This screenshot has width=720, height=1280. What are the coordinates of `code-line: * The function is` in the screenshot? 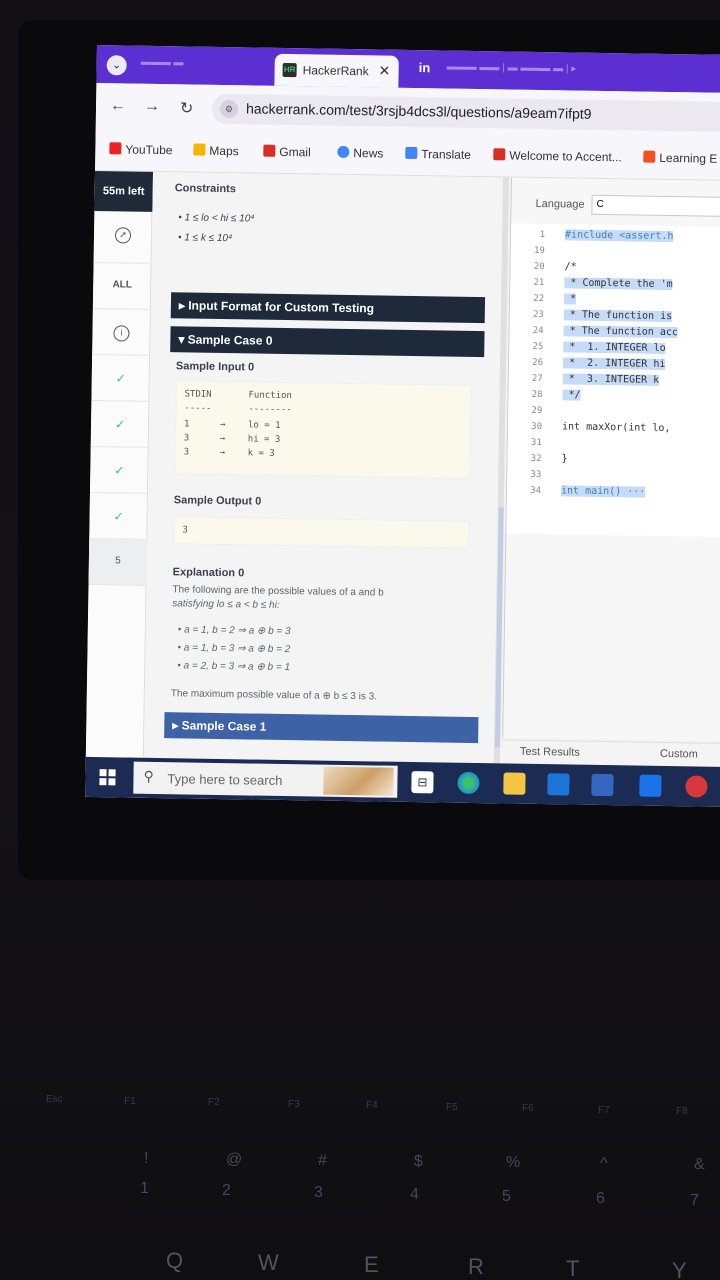 It's located at (618, 316).